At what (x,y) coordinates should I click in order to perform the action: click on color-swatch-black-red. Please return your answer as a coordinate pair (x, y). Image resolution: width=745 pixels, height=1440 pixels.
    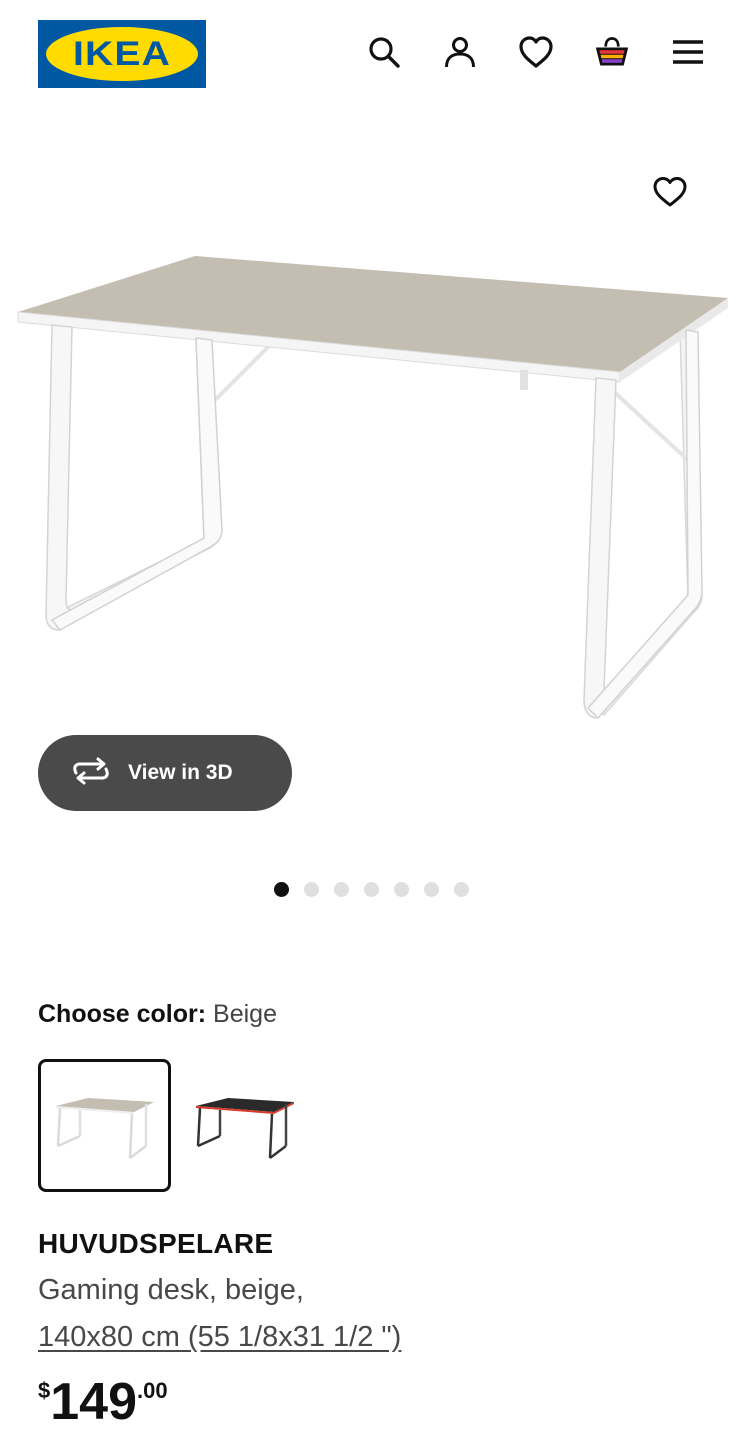
    Looking at the image, I should click on (244, 1125).